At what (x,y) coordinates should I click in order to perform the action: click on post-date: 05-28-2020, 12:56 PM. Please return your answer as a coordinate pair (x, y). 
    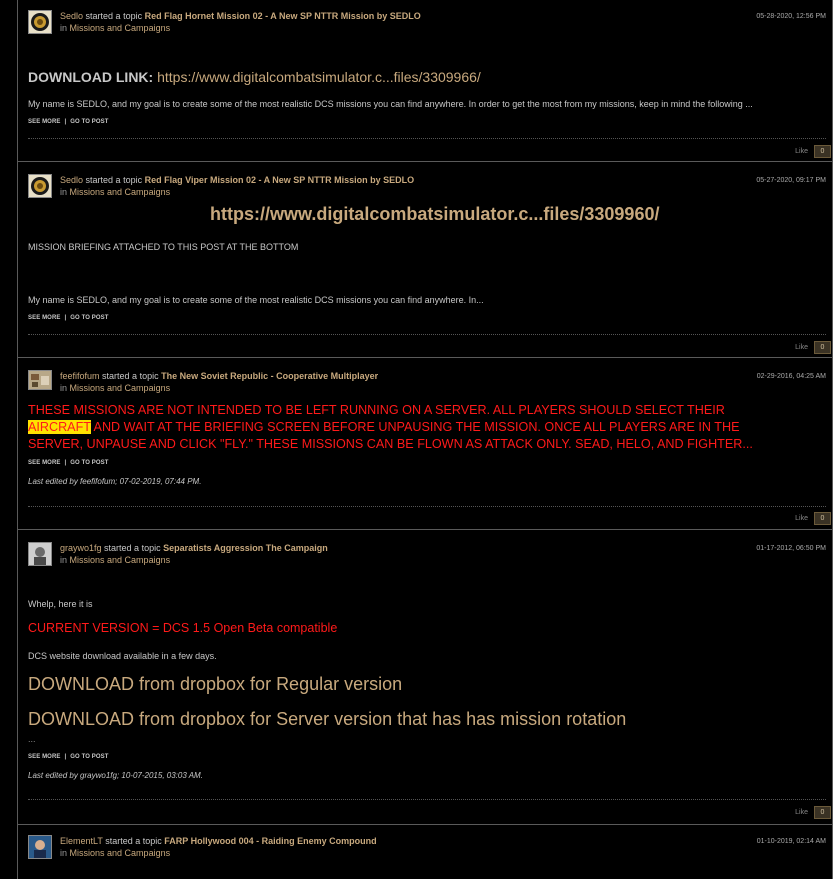
    Looking at the image, I should click on (791, 16).